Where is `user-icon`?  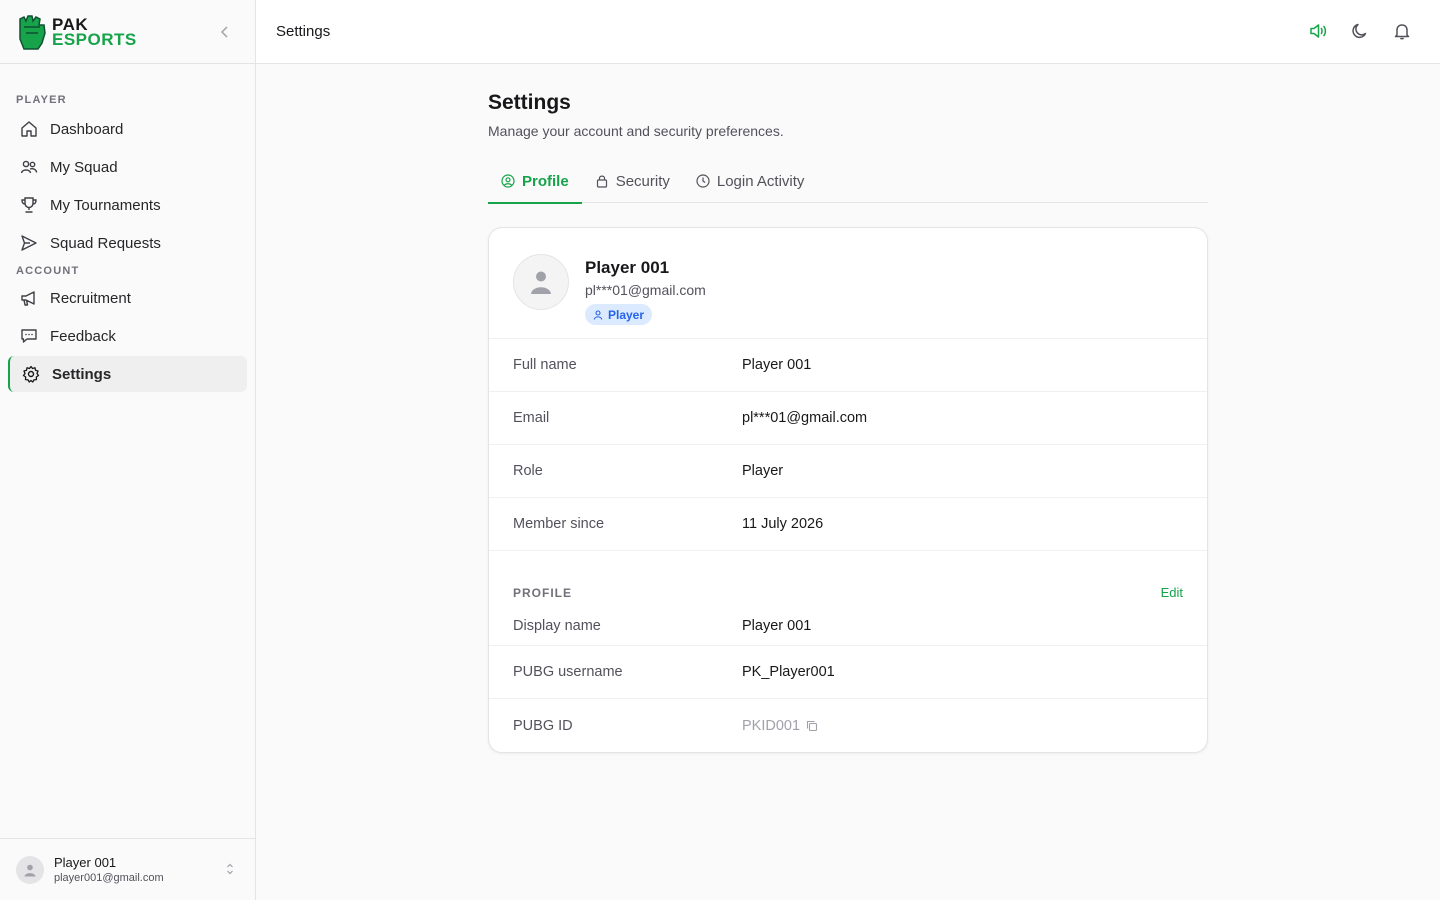
user-icon is located at coordinates (598, 314).